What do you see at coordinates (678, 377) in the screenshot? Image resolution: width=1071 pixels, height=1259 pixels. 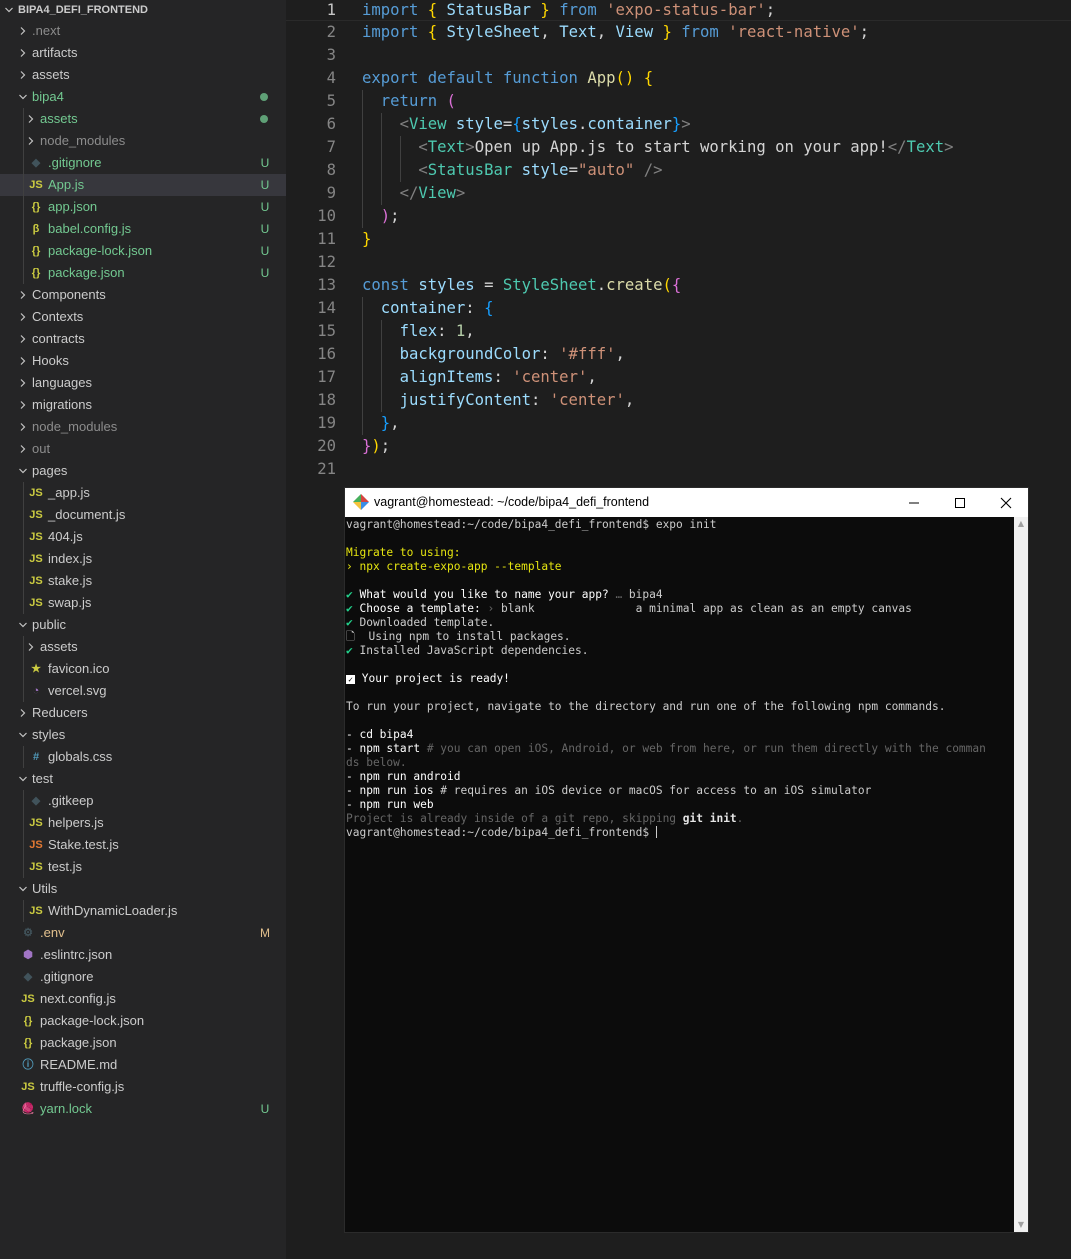 I see `code-line: 17 alignItems: 'center',` at bounding box center [678, 377].